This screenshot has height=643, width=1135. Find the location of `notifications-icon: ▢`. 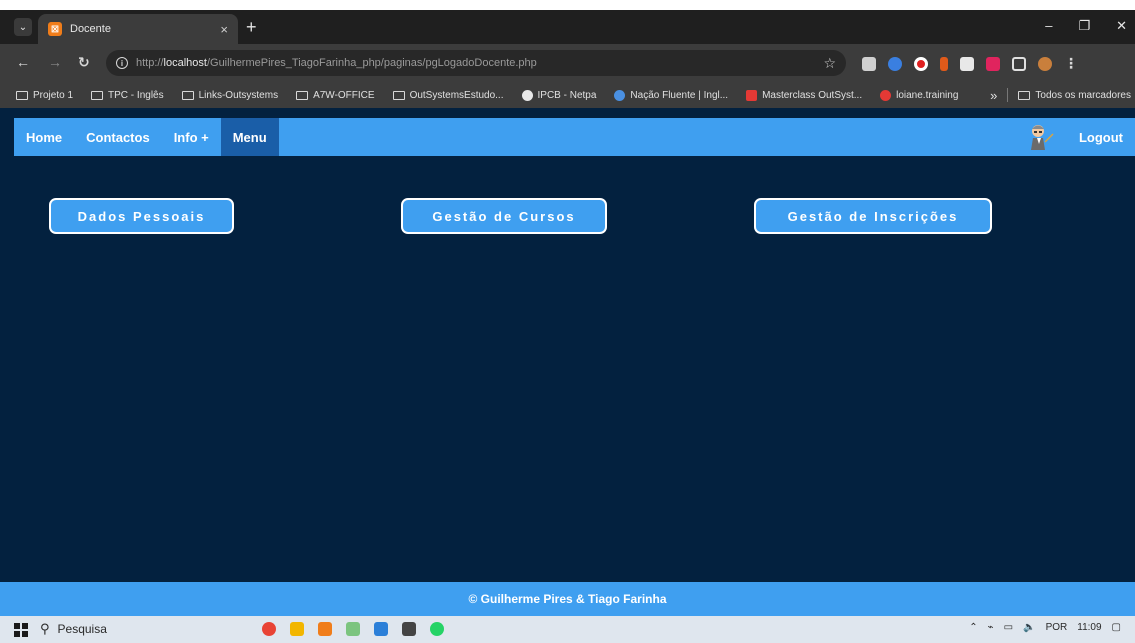

notifications-icon: ▢ is located at coordinates (1116, 627).